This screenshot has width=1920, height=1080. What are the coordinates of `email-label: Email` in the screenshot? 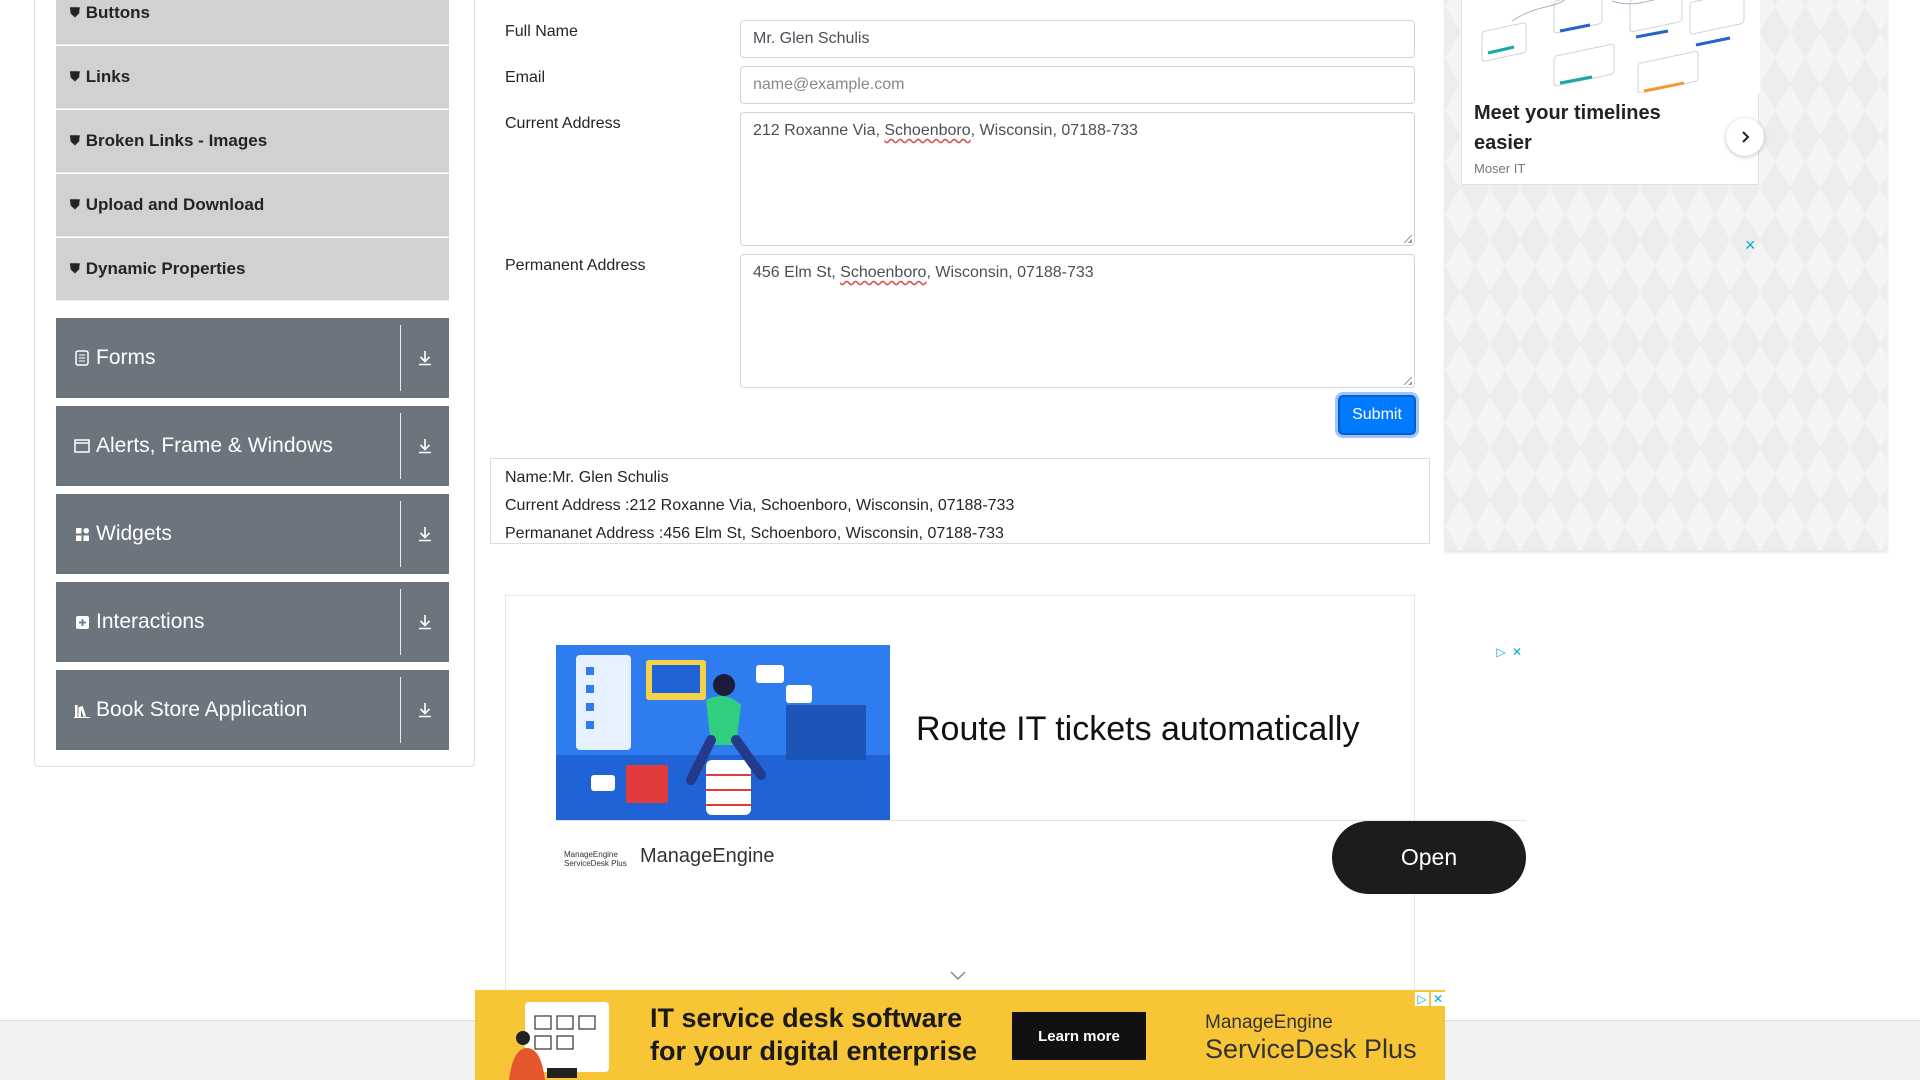 It's located at (525, 77).